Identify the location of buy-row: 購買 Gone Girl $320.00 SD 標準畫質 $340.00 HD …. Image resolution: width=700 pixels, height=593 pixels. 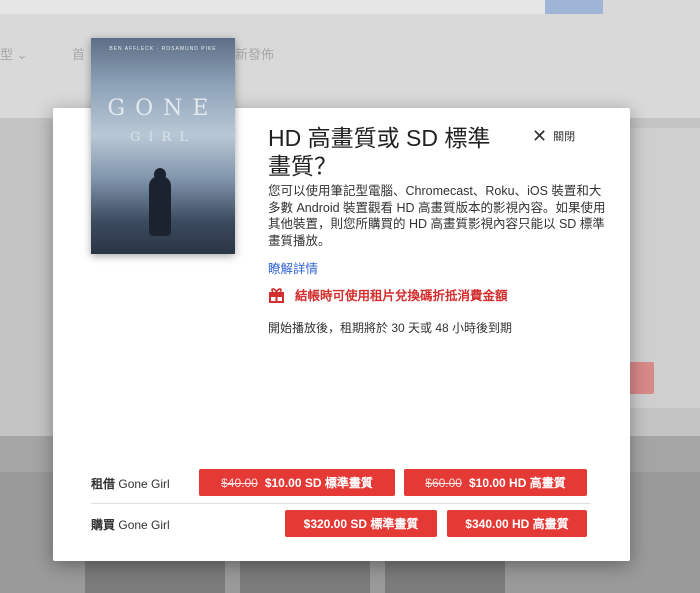
(341, 524).